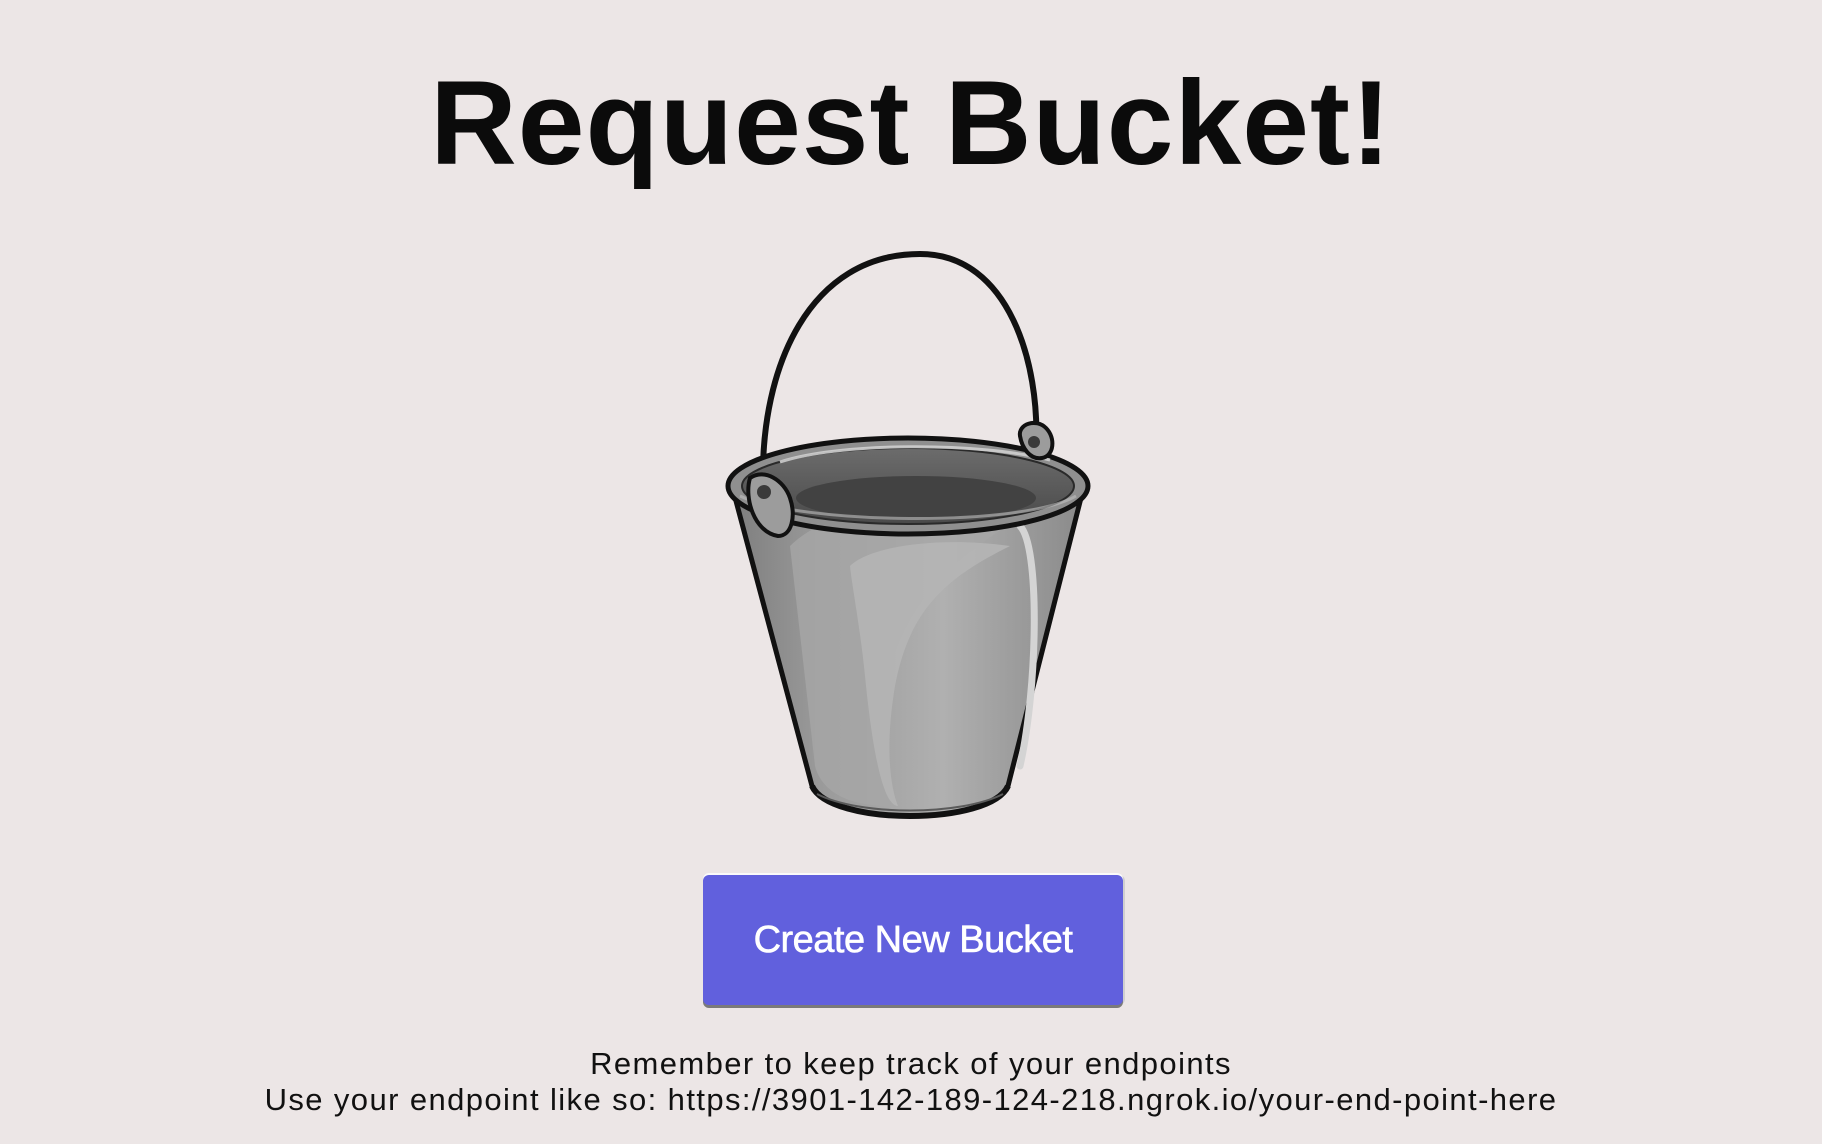 This screenshot has width=1822, height=1144. What do you see at coordinates (911, 123) in the screenshot?
I see `page-title: Request Bucket!` at bounding box center [911, 123].